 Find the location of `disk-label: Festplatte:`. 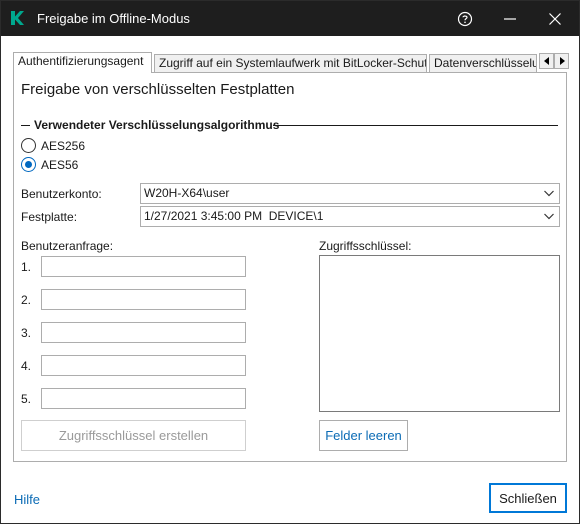

disk-label: Festplatte: is located at coordinates (49, 217).